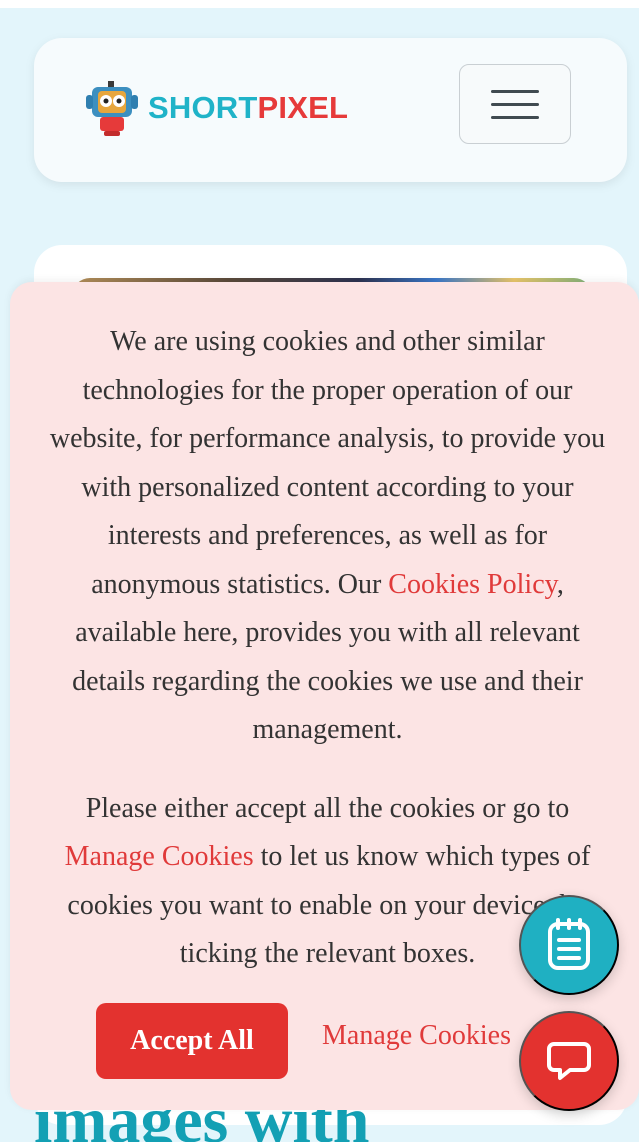 Image resolution: width=639 pixels, height=1142 pixels. What do you see at coordinates (112, 108) in the screenshot?
I see `robot-logo-icon` at bounding box center [112, 108].